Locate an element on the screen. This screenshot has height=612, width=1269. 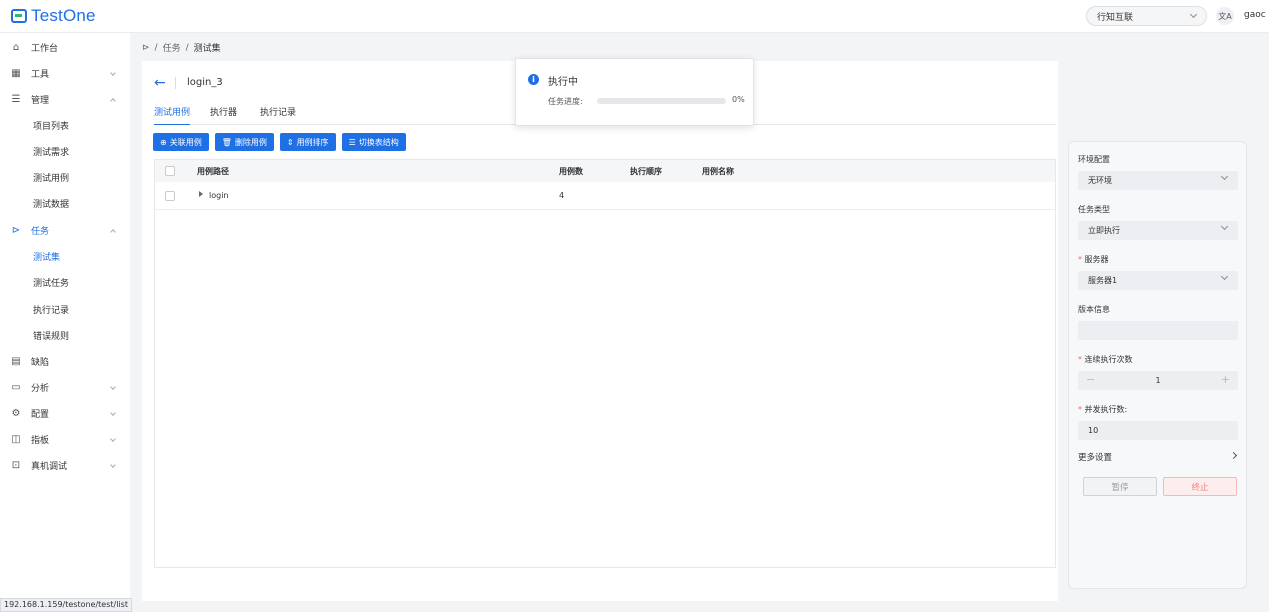
sidebar-item-execution-records: 执行记录 is located at coordinates (65, 309).